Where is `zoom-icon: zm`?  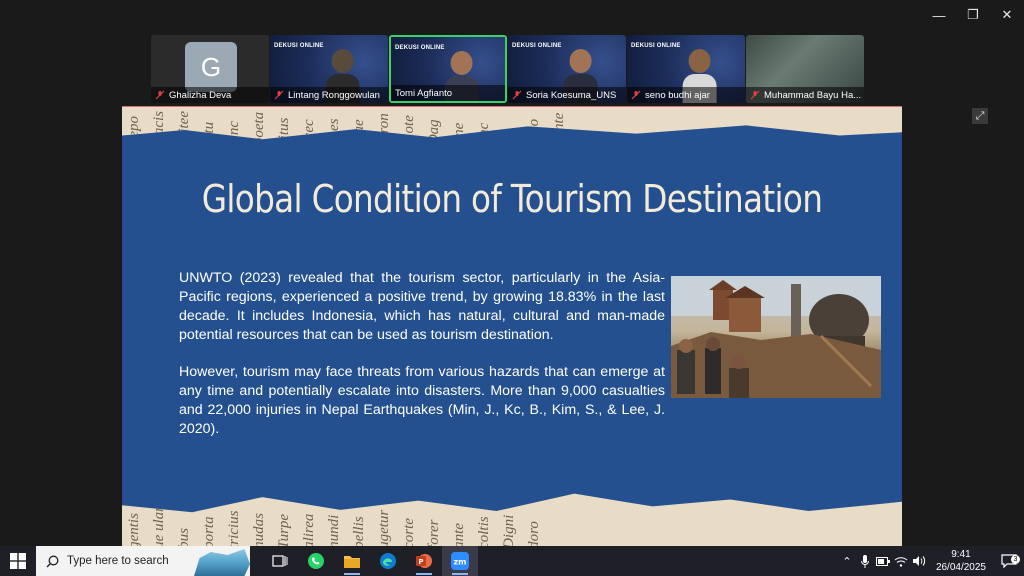
zoom-icon: zm is located at coordinates (460, 561).